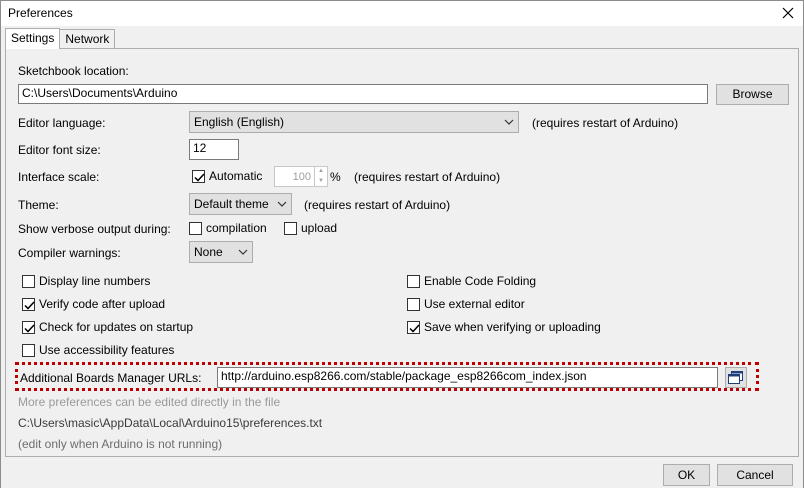  What do you see at coordinates (321, 172) in the screenshot?
I see `spinner-up-icon: ▲` at bounding box center [321, 172].